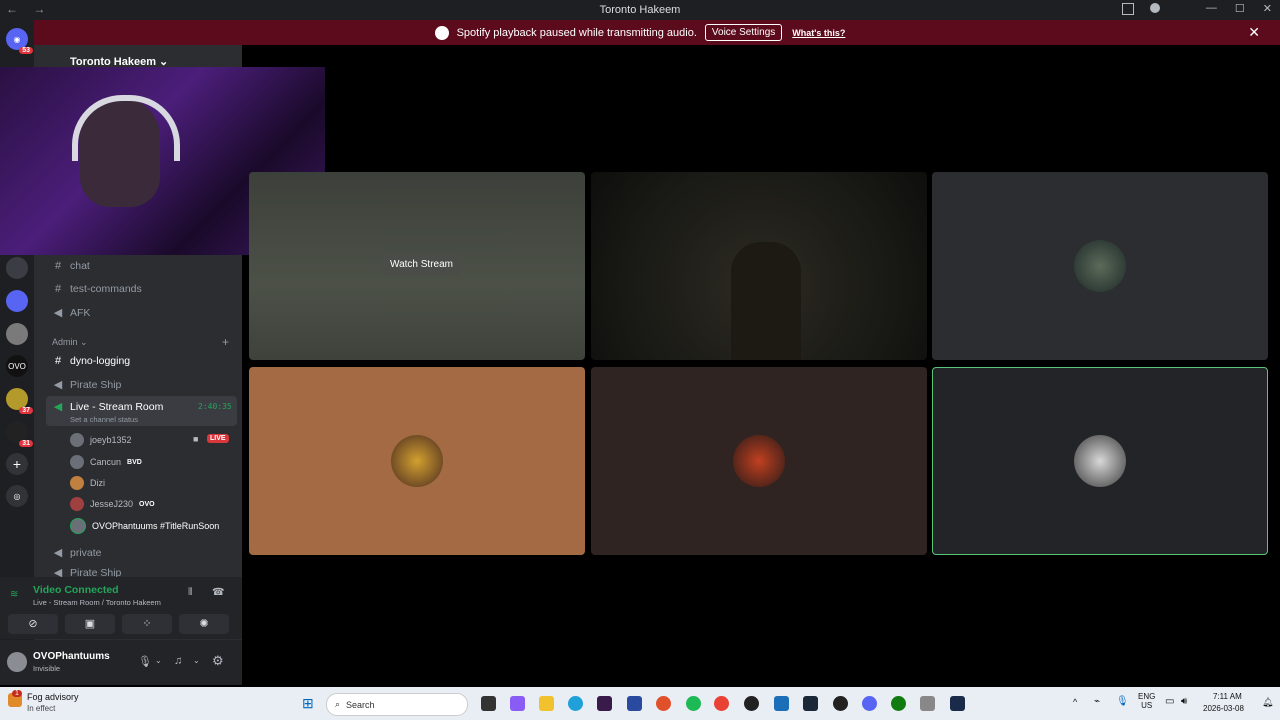  What do you see at coordinates (178, 661) in the screenshot?
I see `headphones-icon: ♫` at bounding box center [178, 661].